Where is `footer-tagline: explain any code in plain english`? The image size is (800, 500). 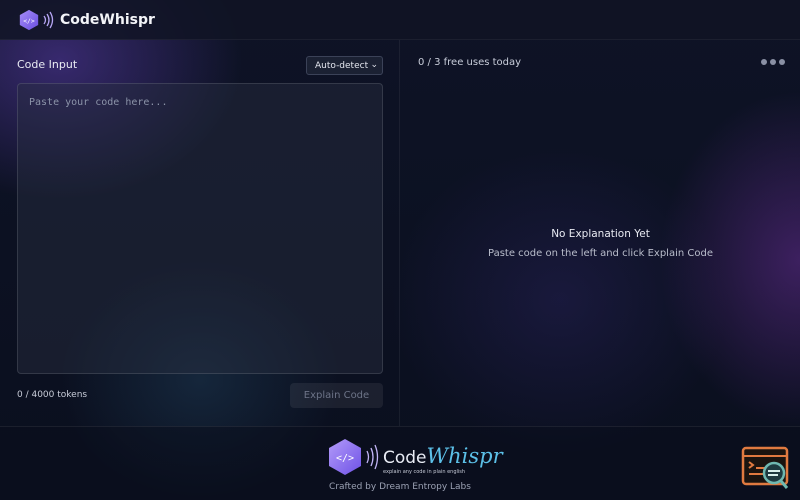 footer-tagline: explain any code in plain english is located at coordinates (424, 472).